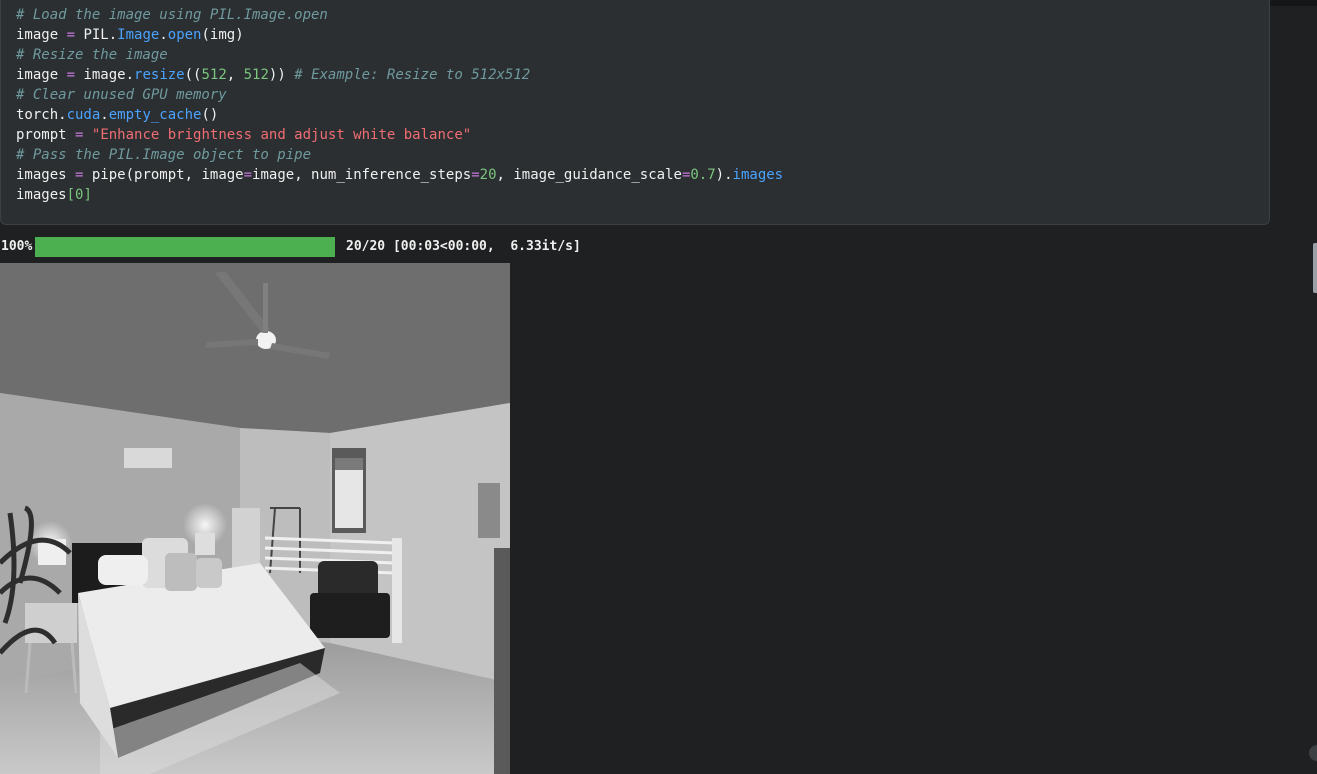 This screenshot has height=774, width=1317. I want to click on code-line: # Pass the PIL.Image object to pipe, so click(399, 155).